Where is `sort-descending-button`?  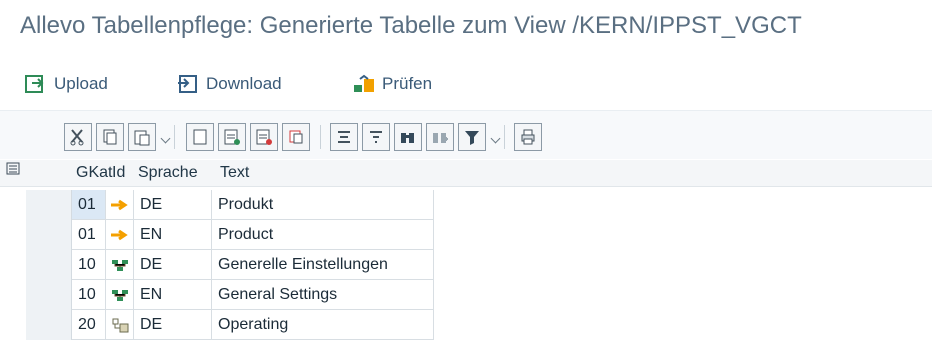
sort-descending-button is located at coordinates (376, 137).